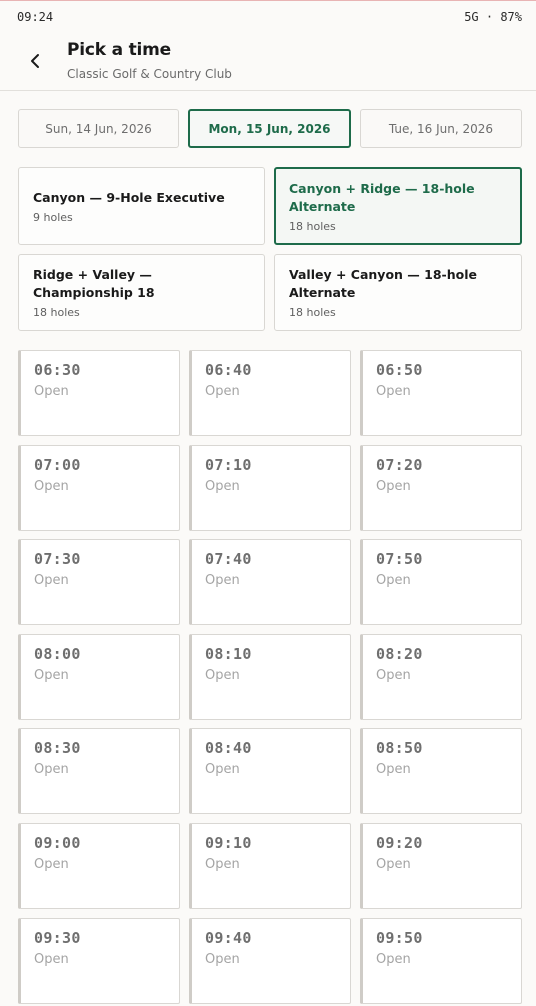 The height and width of the screenshot is (1006, 536). I want to click on tee-time-slot: 08:00 Open, so click(99, 676).